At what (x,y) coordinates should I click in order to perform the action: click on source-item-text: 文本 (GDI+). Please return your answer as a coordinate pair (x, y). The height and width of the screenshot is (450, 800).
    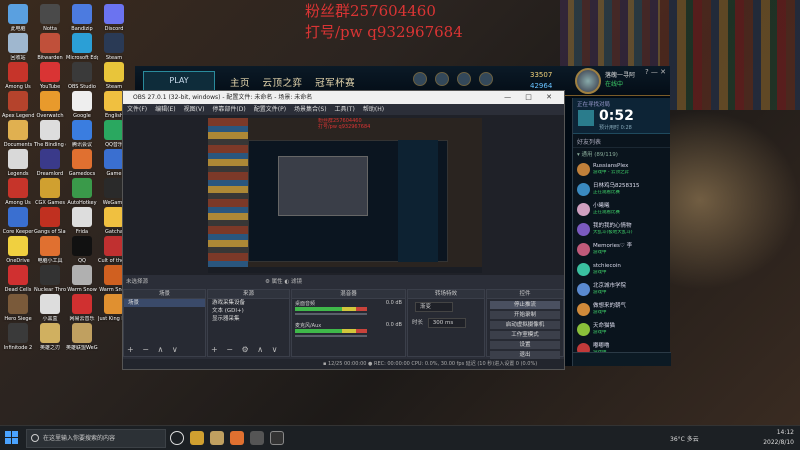
    Looking at the image, I should click on (248, 311).